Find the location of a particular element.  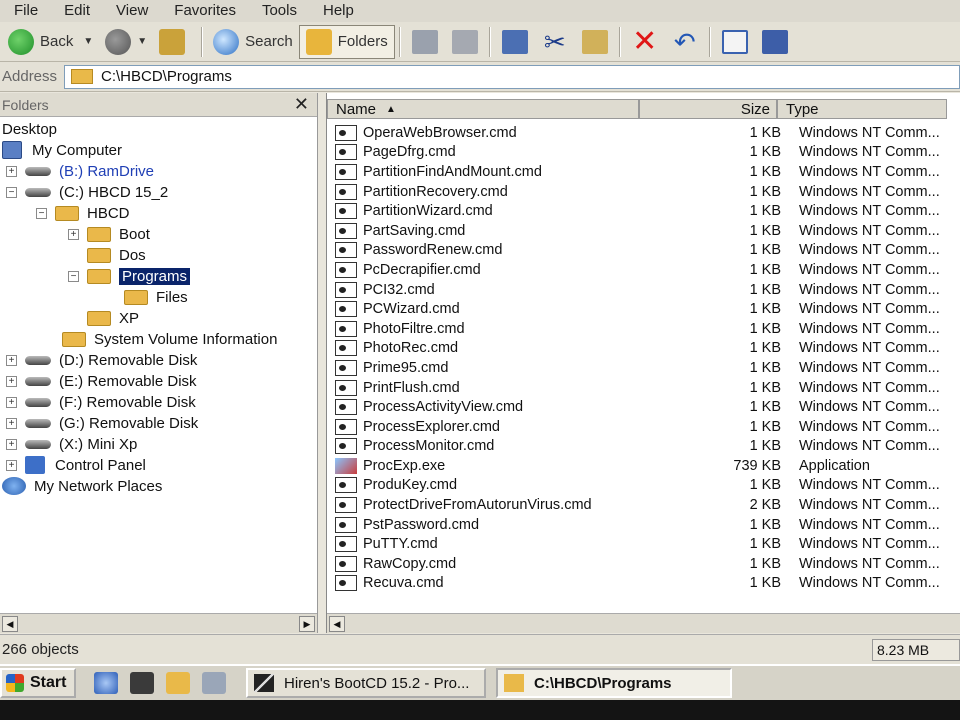

tree-node-drive-c: − (C:) HBCD 15_2 is located at coordinates (87, 192).